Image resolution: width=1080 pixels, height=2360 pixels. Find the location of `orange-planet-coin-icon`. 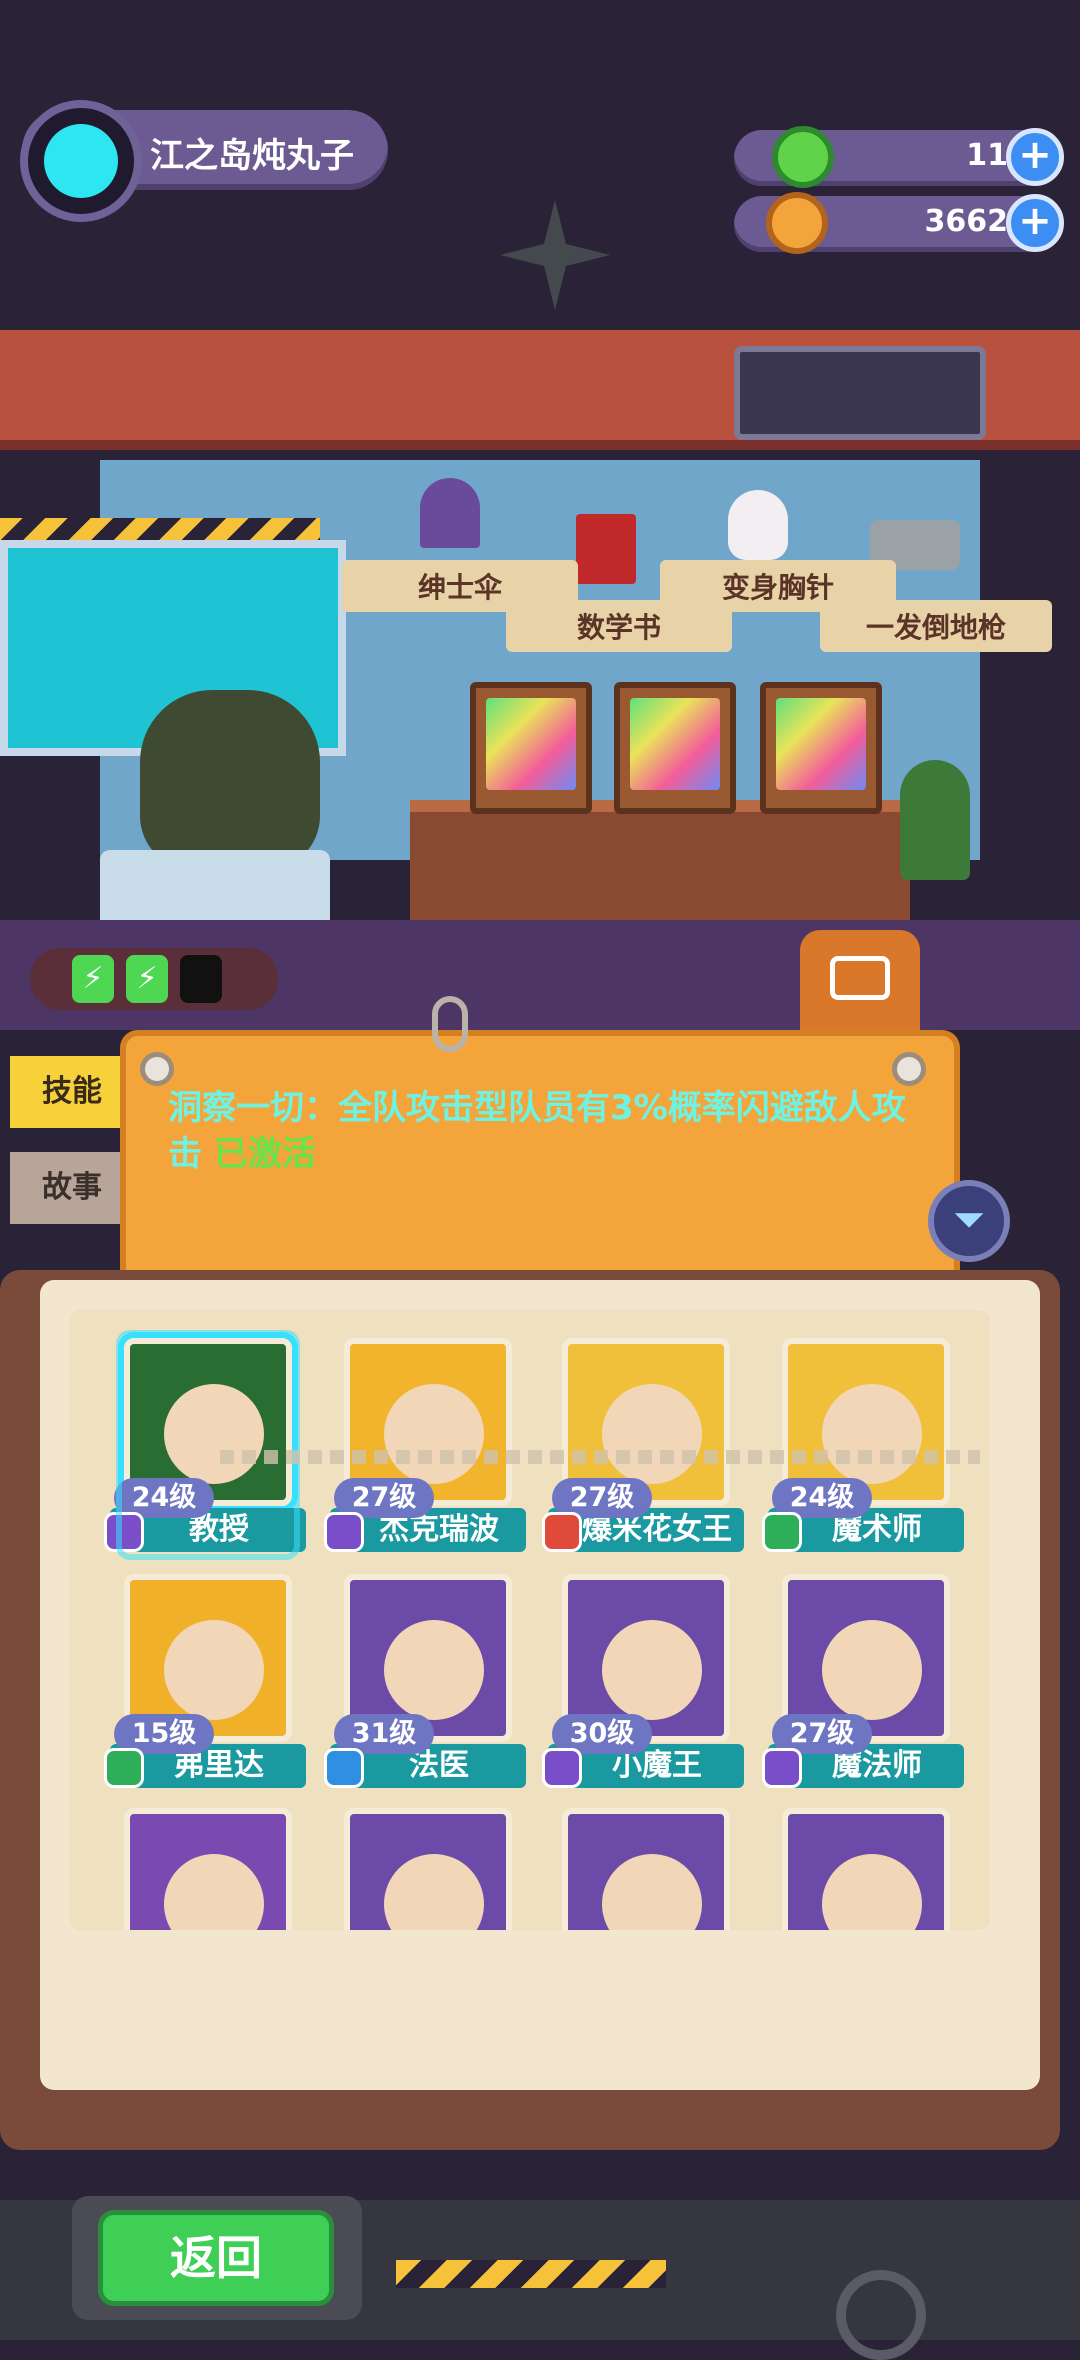

orange-planet-coin-icon is located at coordinates (797, 223).